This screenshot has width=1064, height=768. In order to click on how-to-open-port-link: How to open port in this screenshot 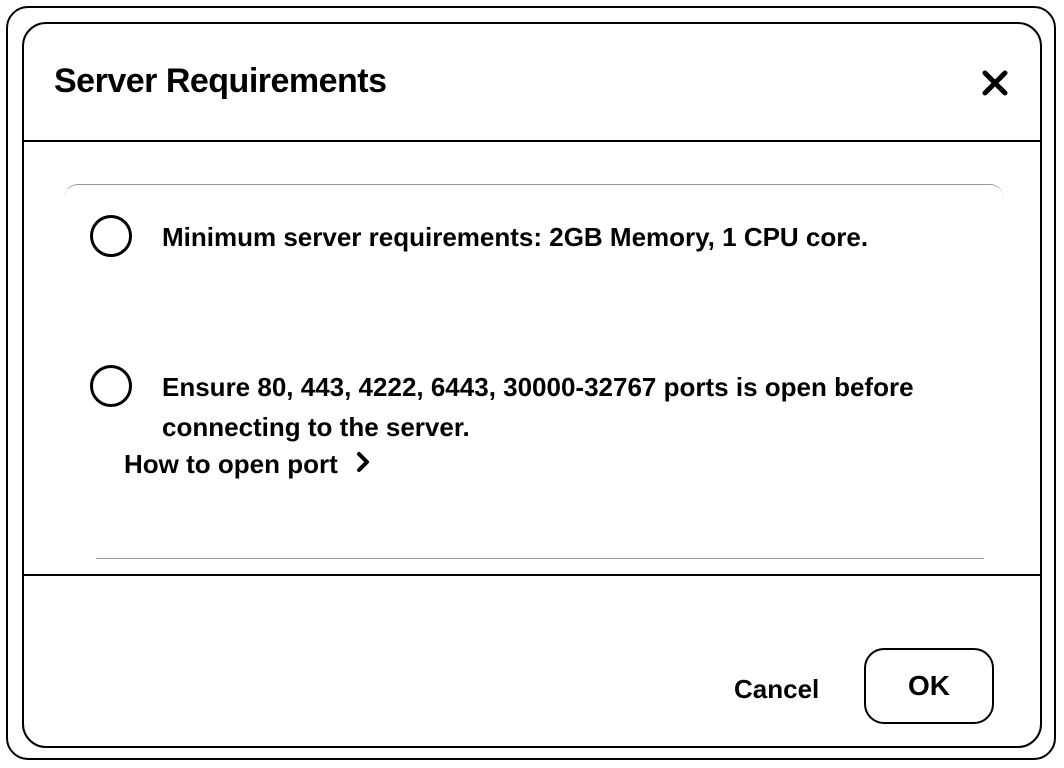, I will do `click(247, 464)`.